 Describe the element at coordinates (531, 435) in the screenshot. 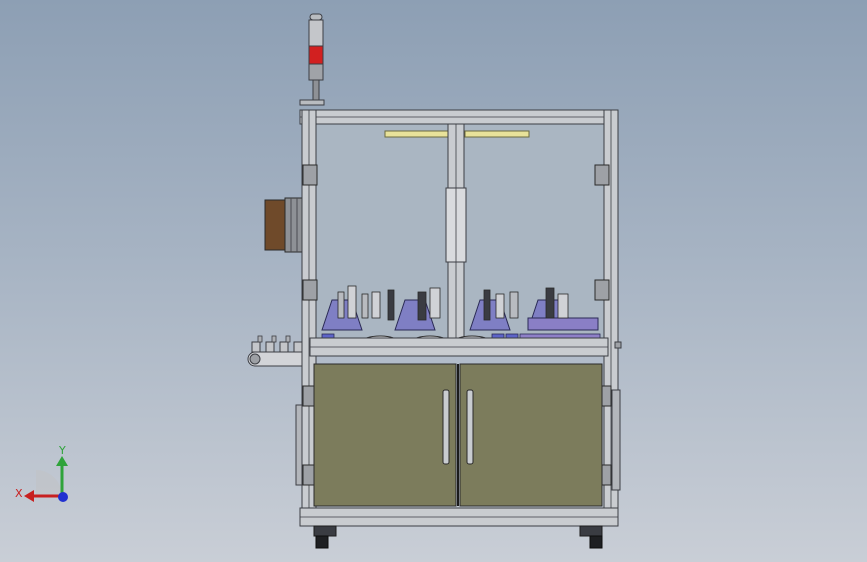

I see `cabinet-door-right` at that location.